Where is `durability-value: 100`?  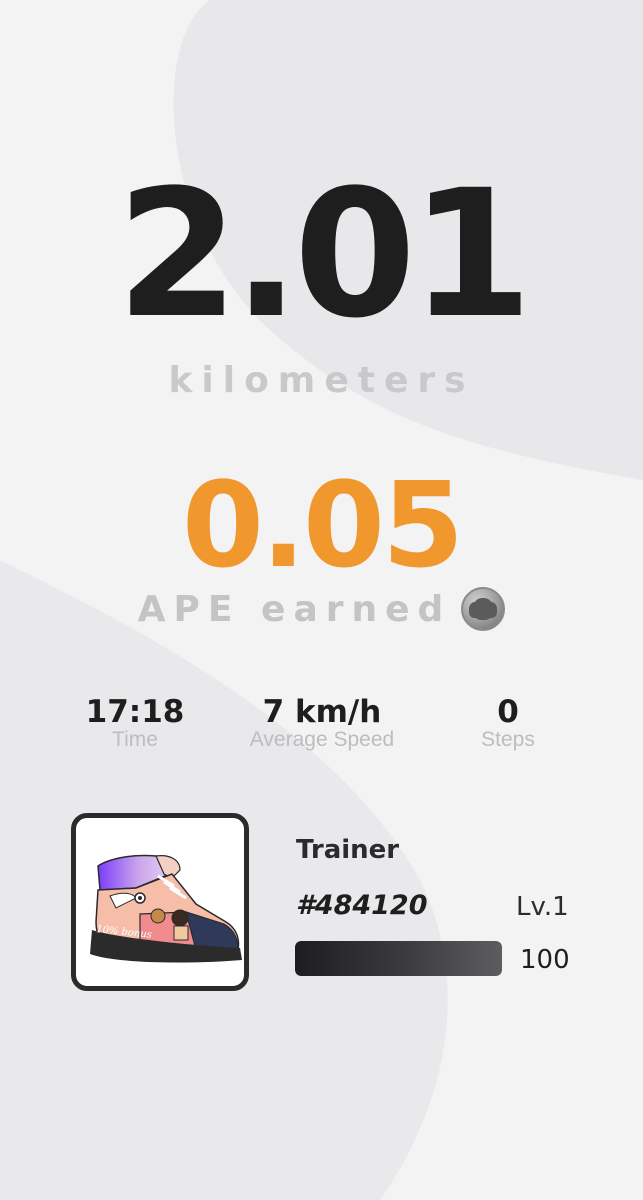 durability-value: 100 is located at coordinates (545, 960).